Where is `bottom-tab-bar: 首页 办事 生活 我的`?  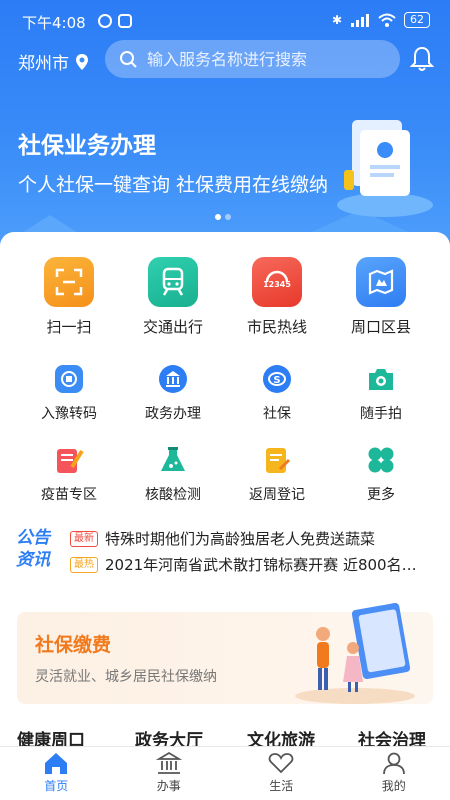
bottom-tab-bar: 首页 办事 生活 我的 is located at coordinates (225, 773).